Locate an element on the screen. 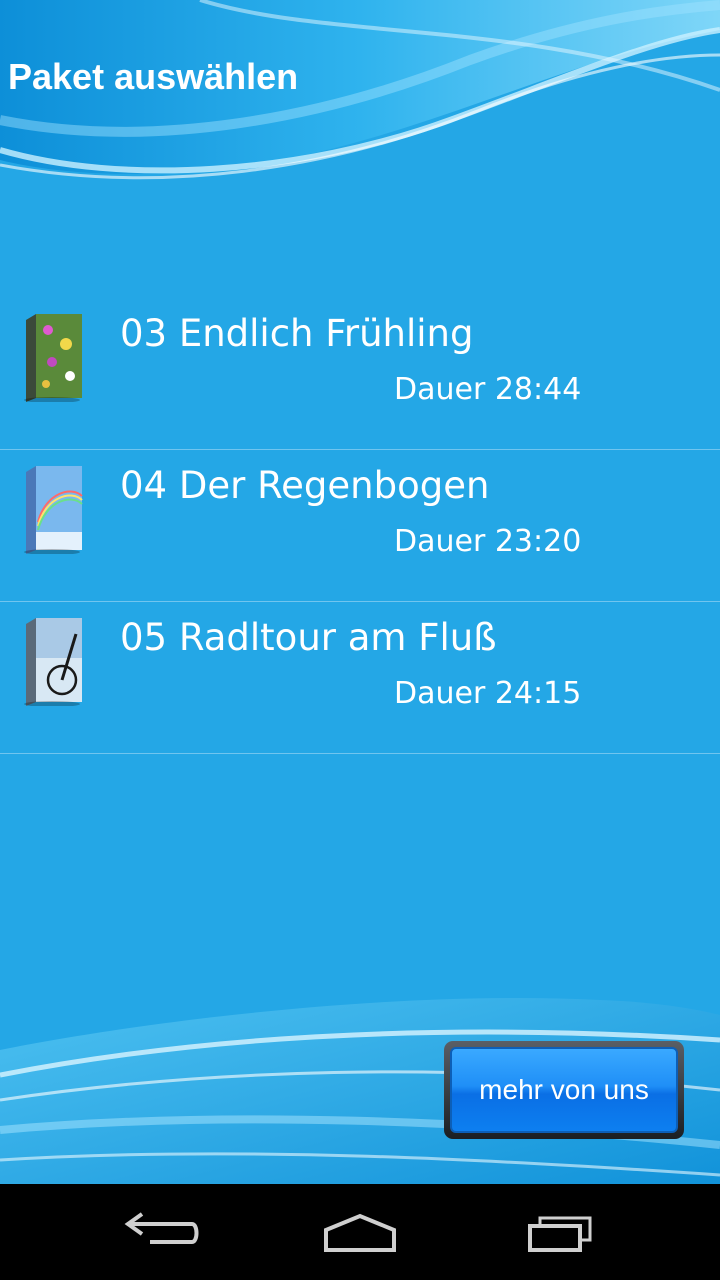  more-button-label: mehr von uns is located at coordinates (564, 1089).